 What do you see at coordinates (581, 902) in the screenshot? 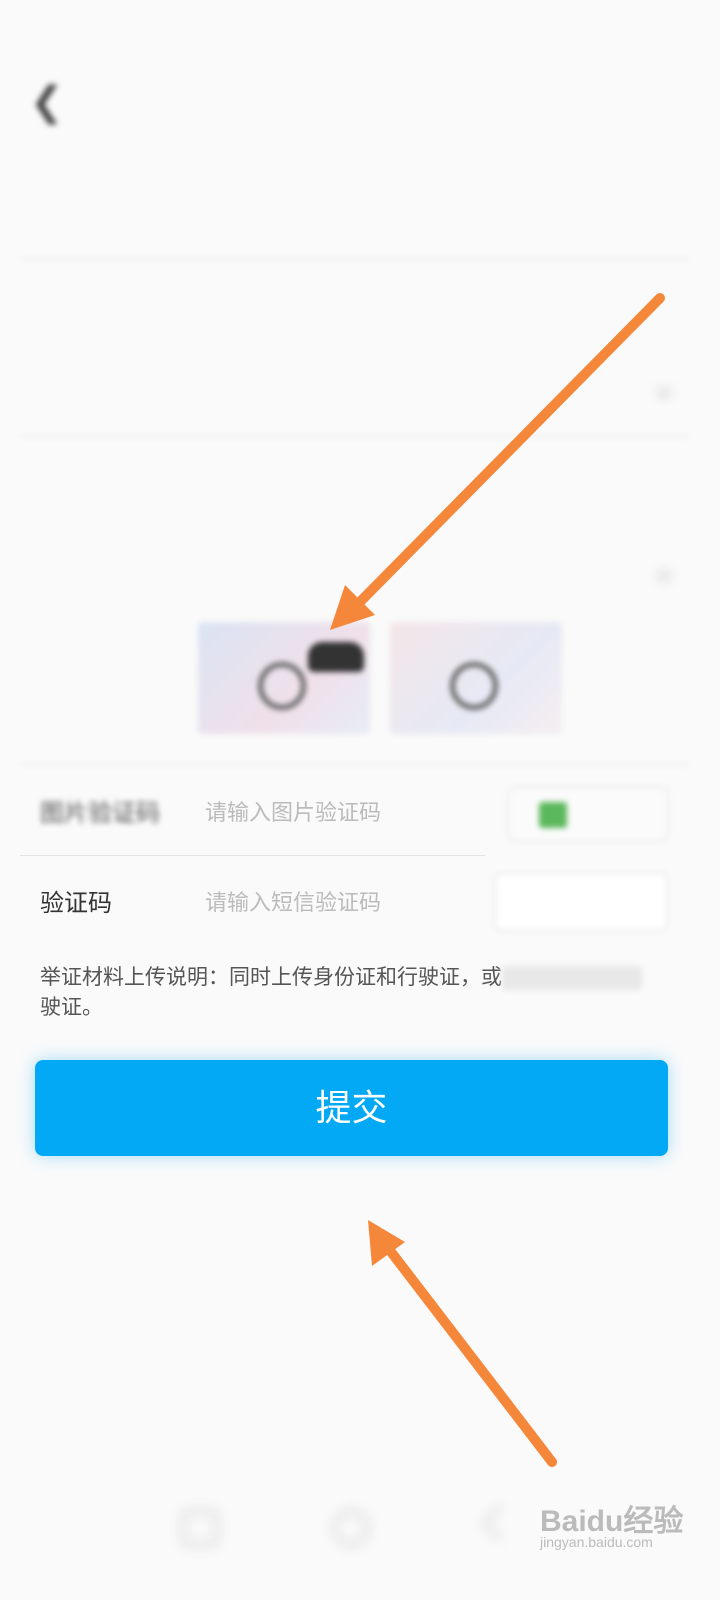
I see `send-code-button` at bounding box center [581, 902].